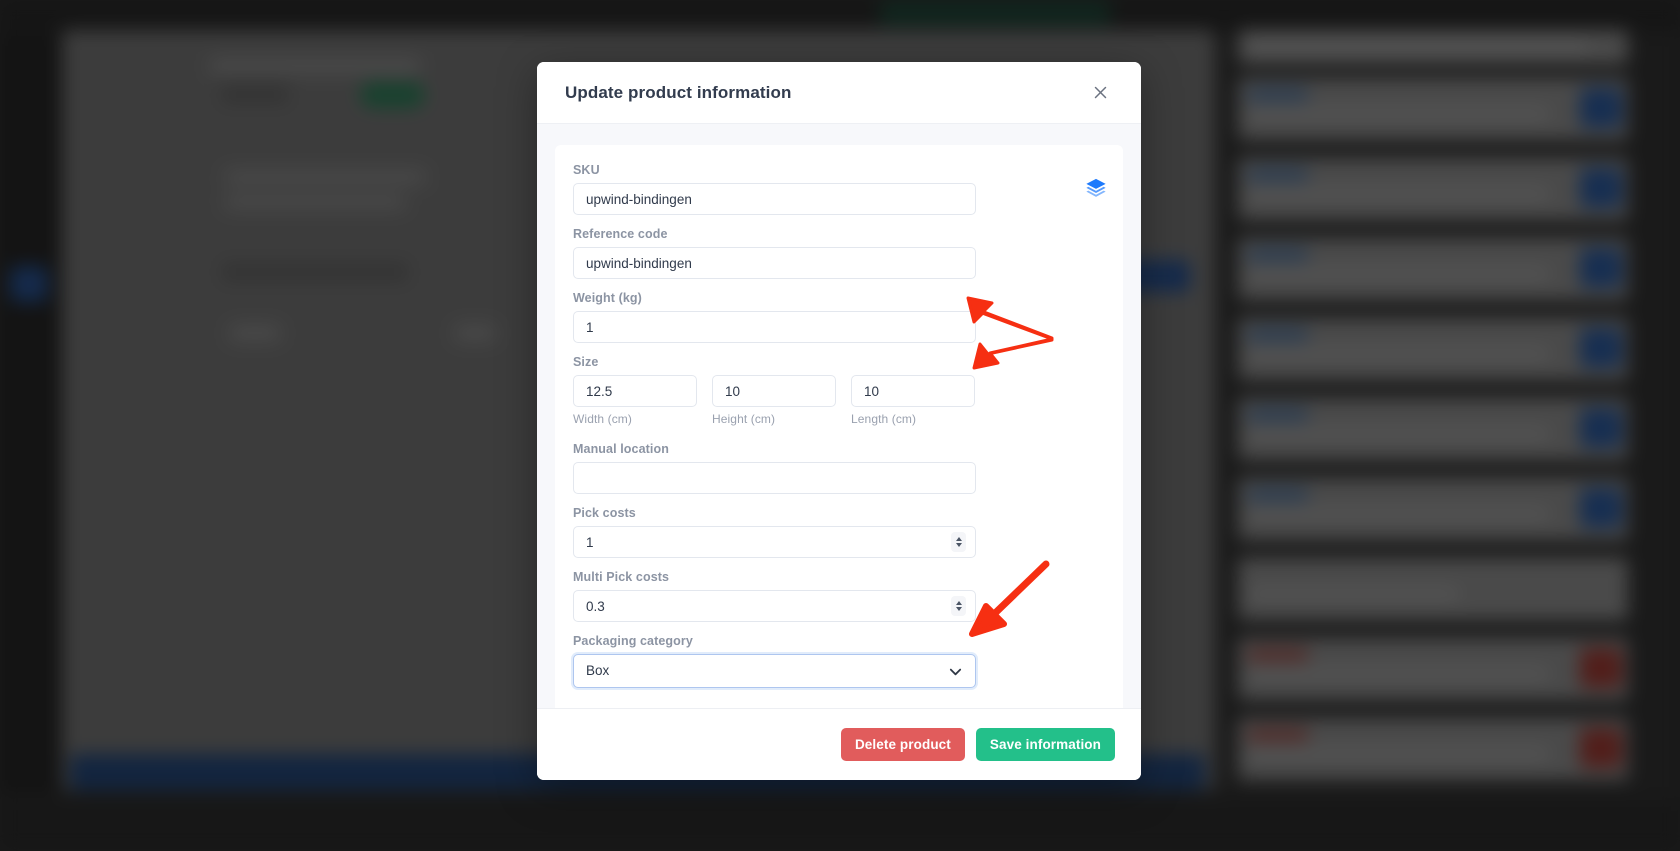 The width and height of the screenshot is (1680, 851). Describe the element at coordinates (678, 92) in the screenshot. I see `modal-title: Update product information` at that location.